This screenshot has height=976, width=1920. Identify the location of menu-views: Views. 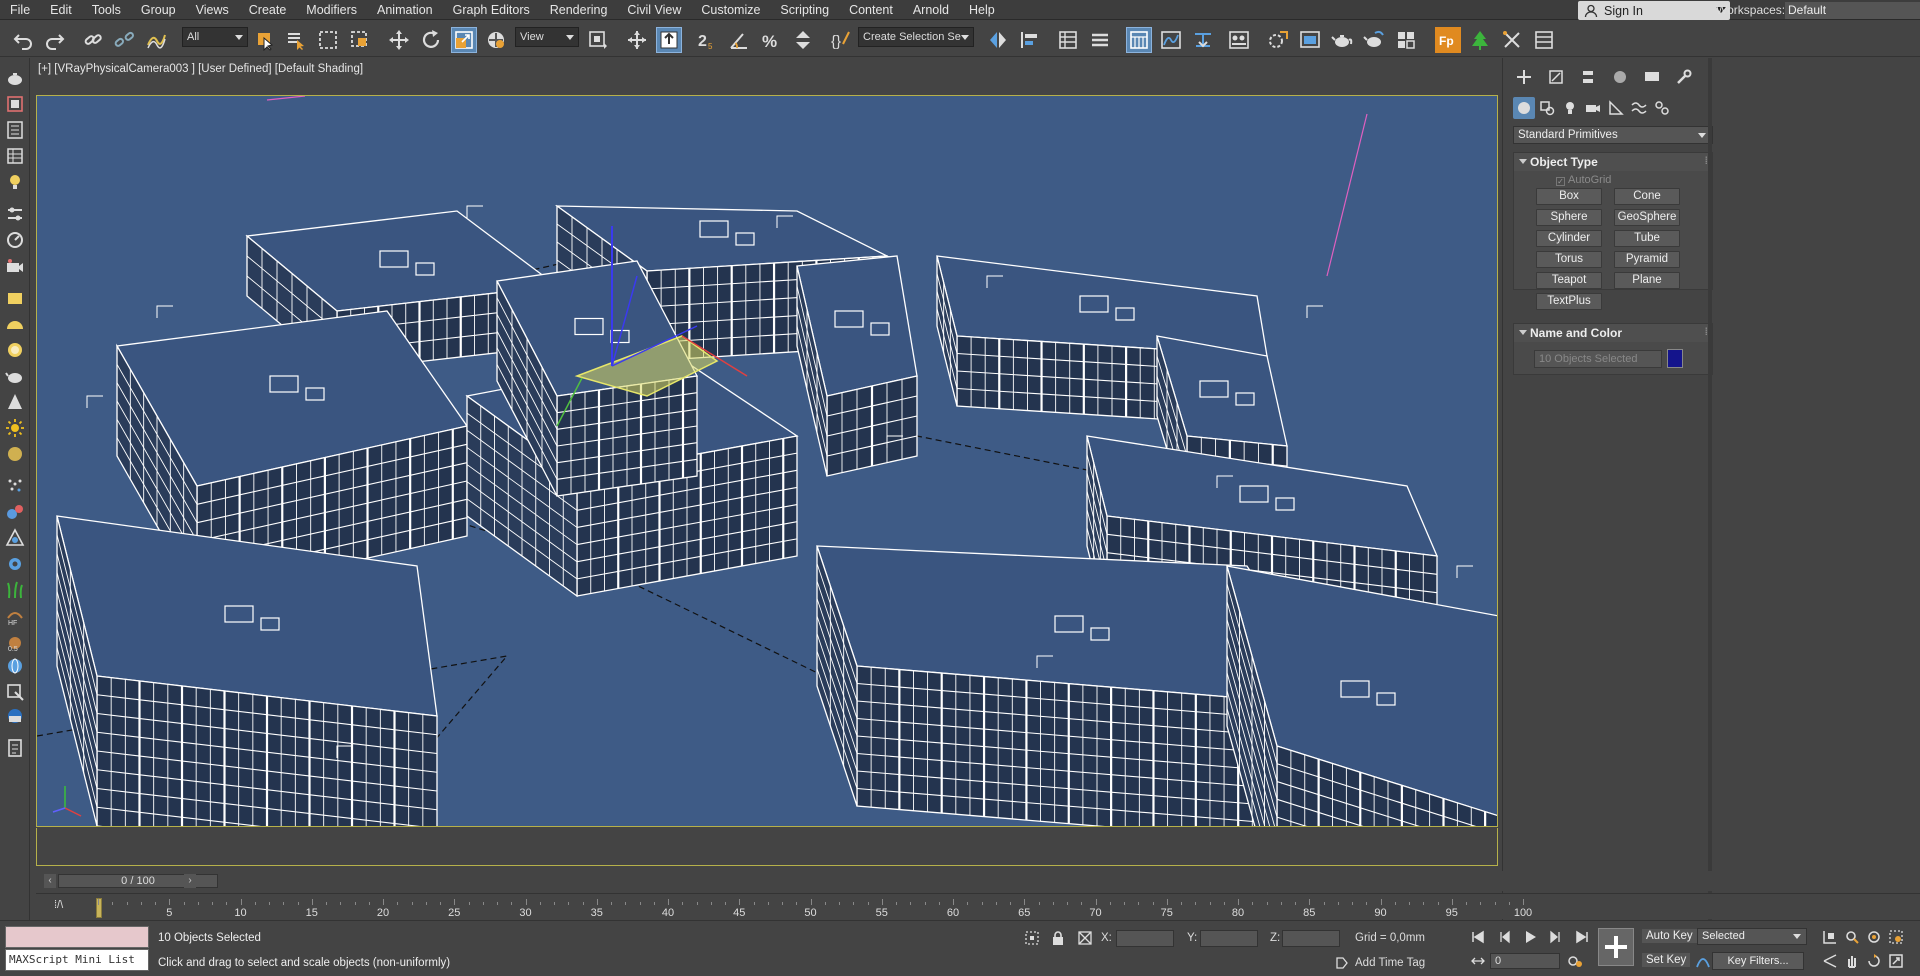
(212, 10).